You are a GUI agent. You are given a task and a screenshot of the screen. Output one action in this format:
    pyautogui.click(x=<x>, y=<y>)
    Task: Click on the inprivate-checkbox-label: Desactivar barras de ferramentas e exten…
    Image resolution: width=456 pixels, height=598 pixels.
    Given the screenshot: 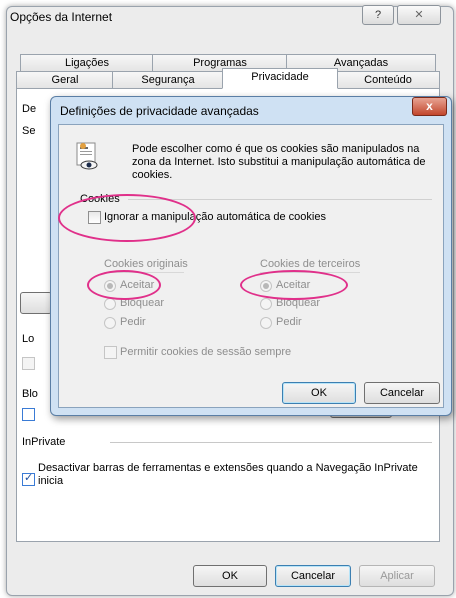 What is the action you would take?
    pyautogui.click(x=228, y=474)
    